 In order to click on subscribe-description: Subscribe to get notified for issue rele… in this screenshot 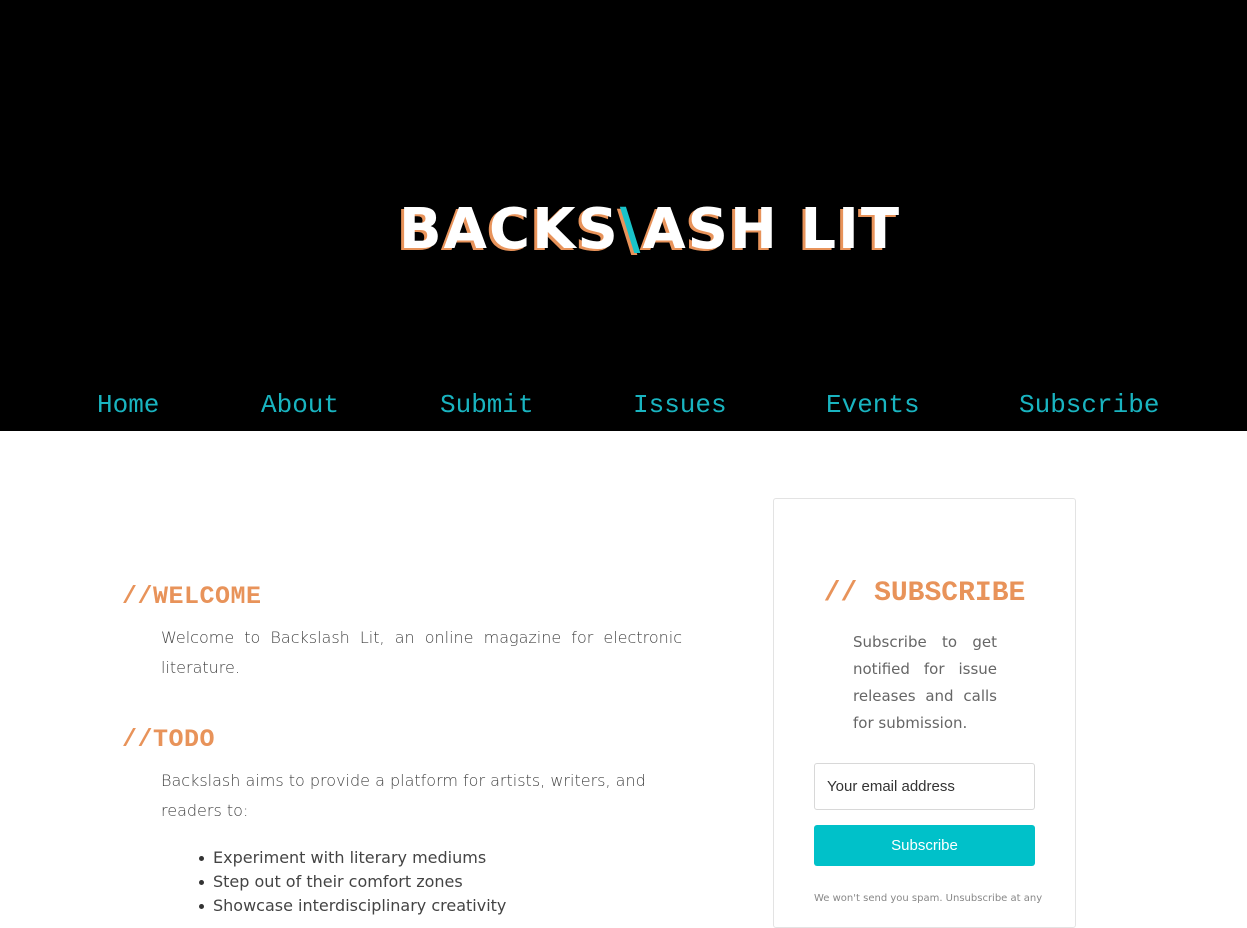, I will do `click(925, 682)`.